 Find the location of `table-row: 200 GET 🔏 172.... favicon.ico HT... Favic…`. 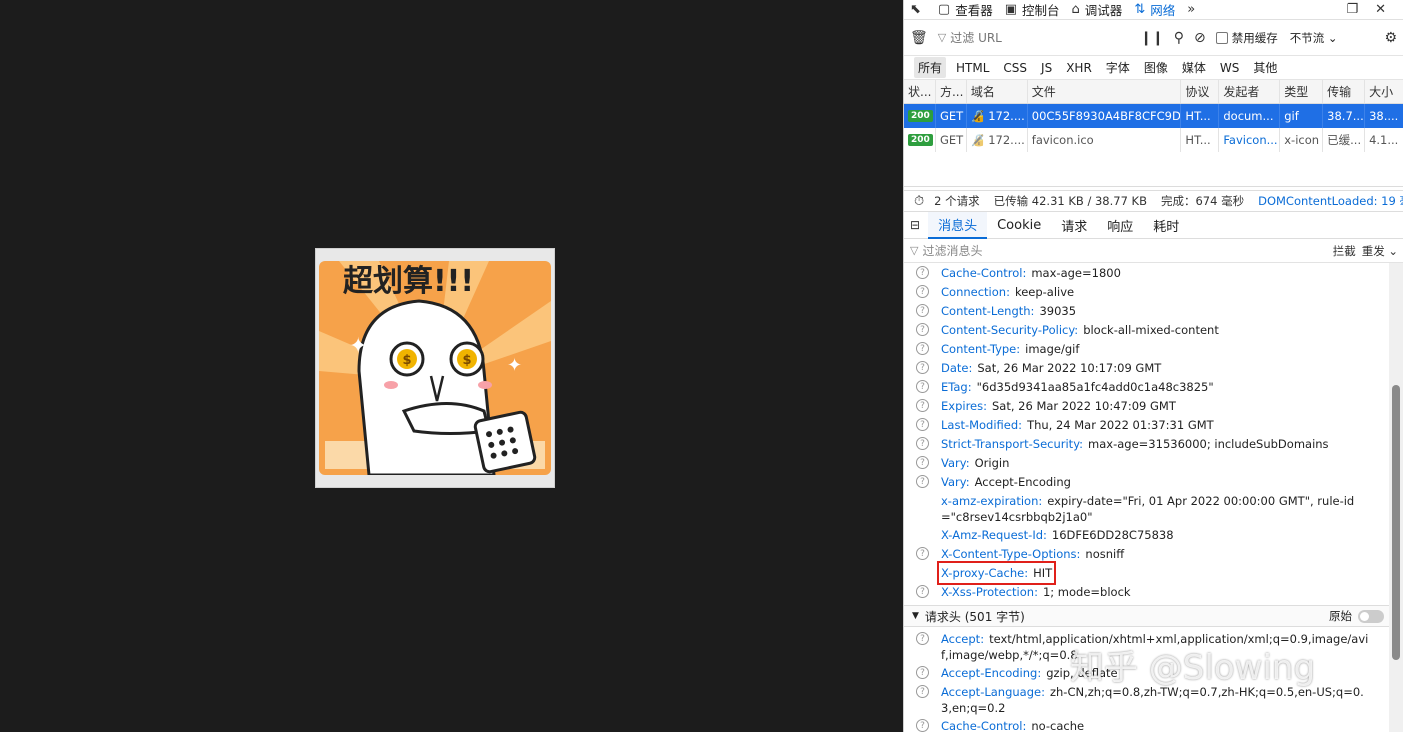

table-row: 200 GET 🔏 172.... favicon.ico HT... Favic… is located at coordinates (1153, 140).